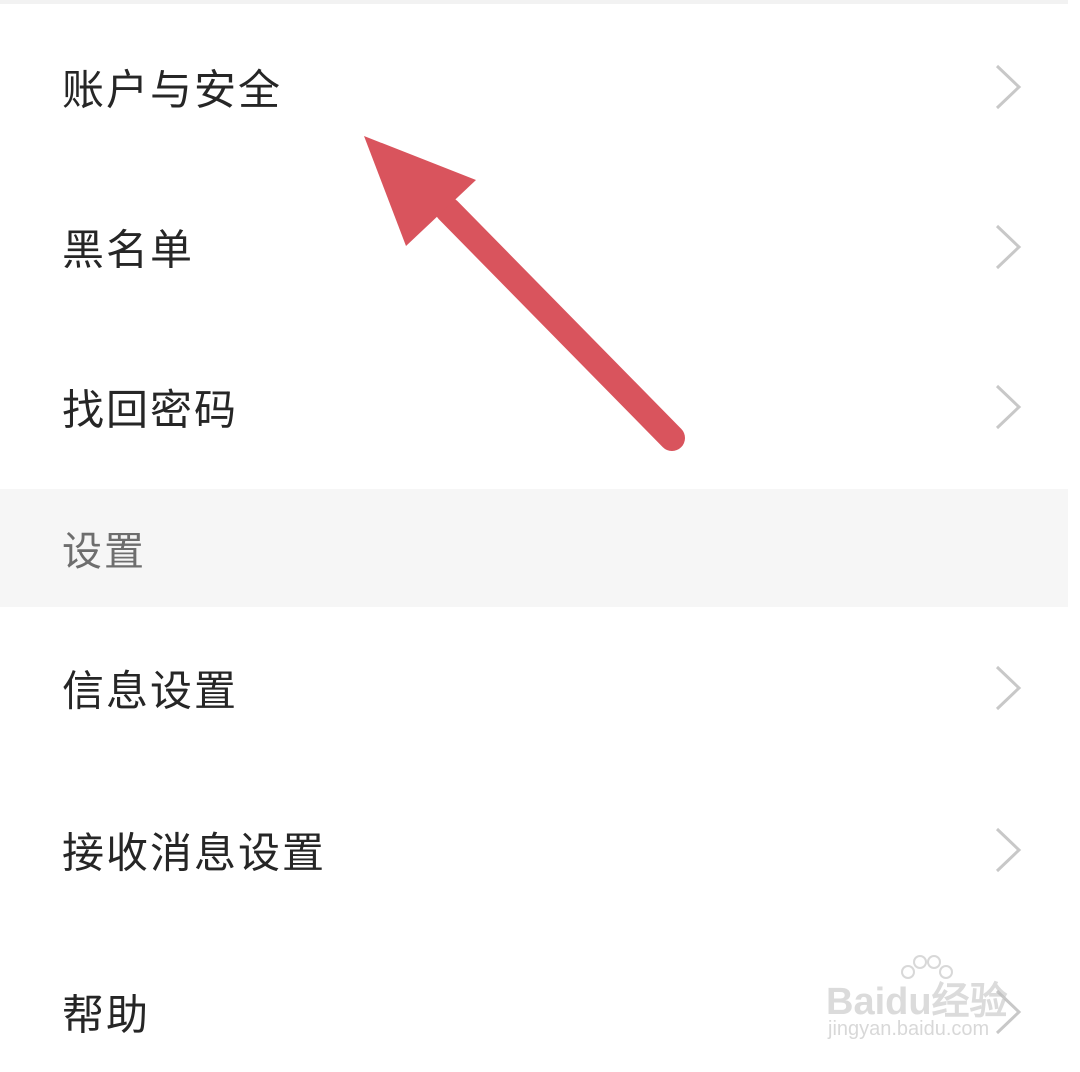  What do you see at coordinates (530, 407) in the screenshot?
I see `menu-item-recover-password: 找回密码` at bounding box center [530, 407].